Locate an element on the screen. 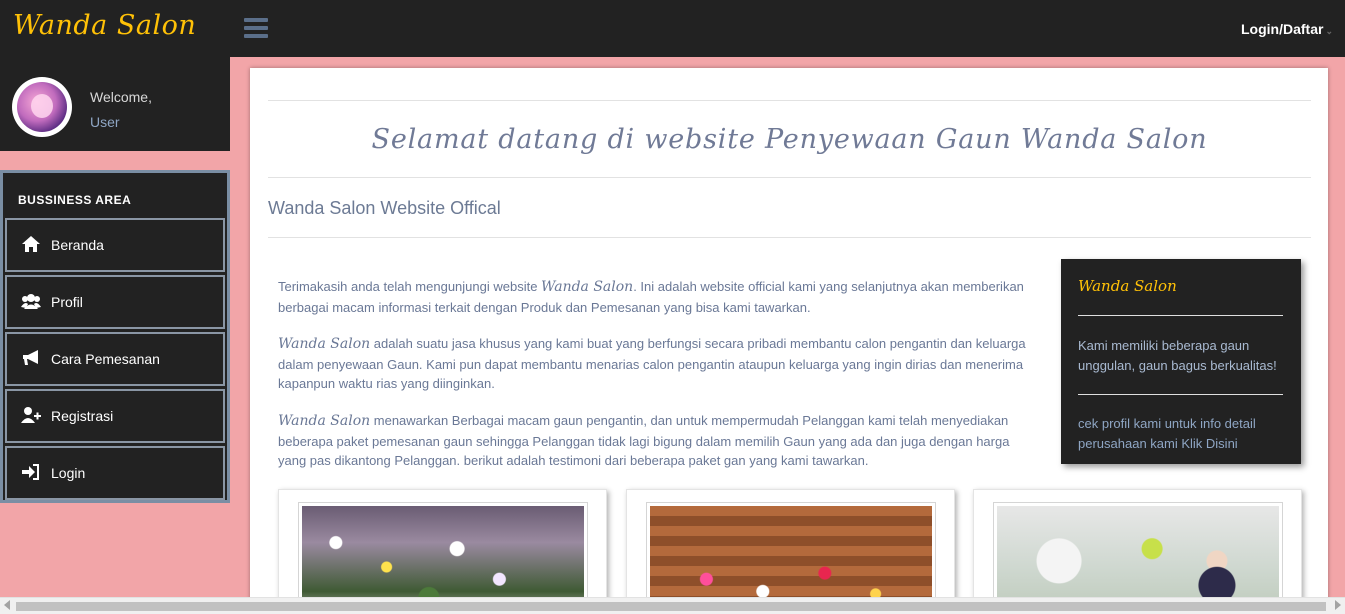 Image resolution: width=1345 pixels, height=614 pixels. scroll-right-arrow-icon is located at coordinates (1338, 605).